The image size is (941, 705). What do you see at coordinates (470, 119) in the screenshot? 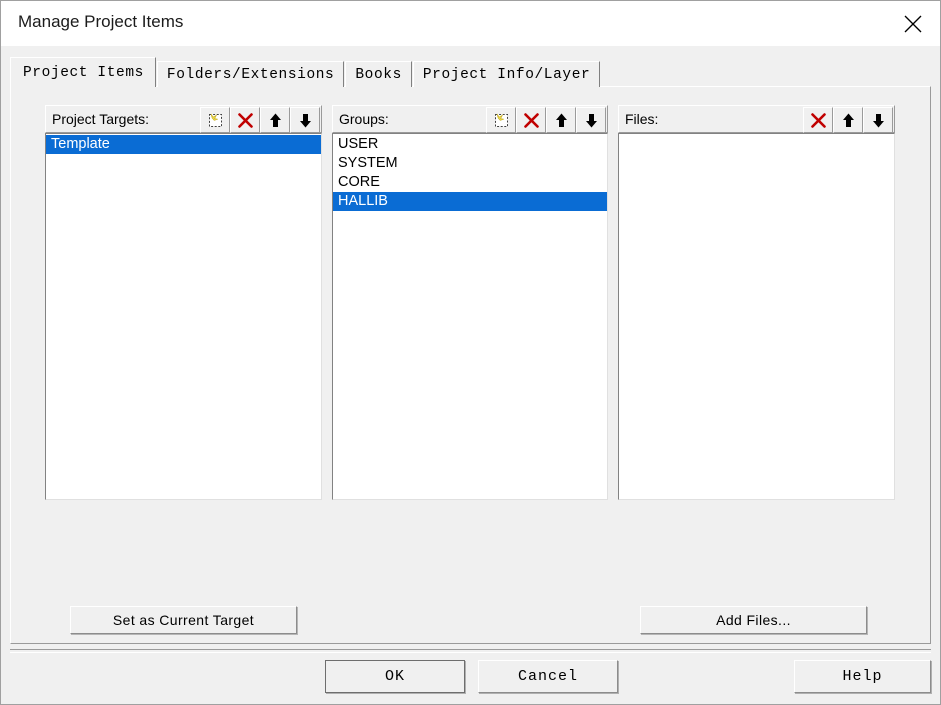
I see `groups-header: Groups:` at bounding box center [470, 119].